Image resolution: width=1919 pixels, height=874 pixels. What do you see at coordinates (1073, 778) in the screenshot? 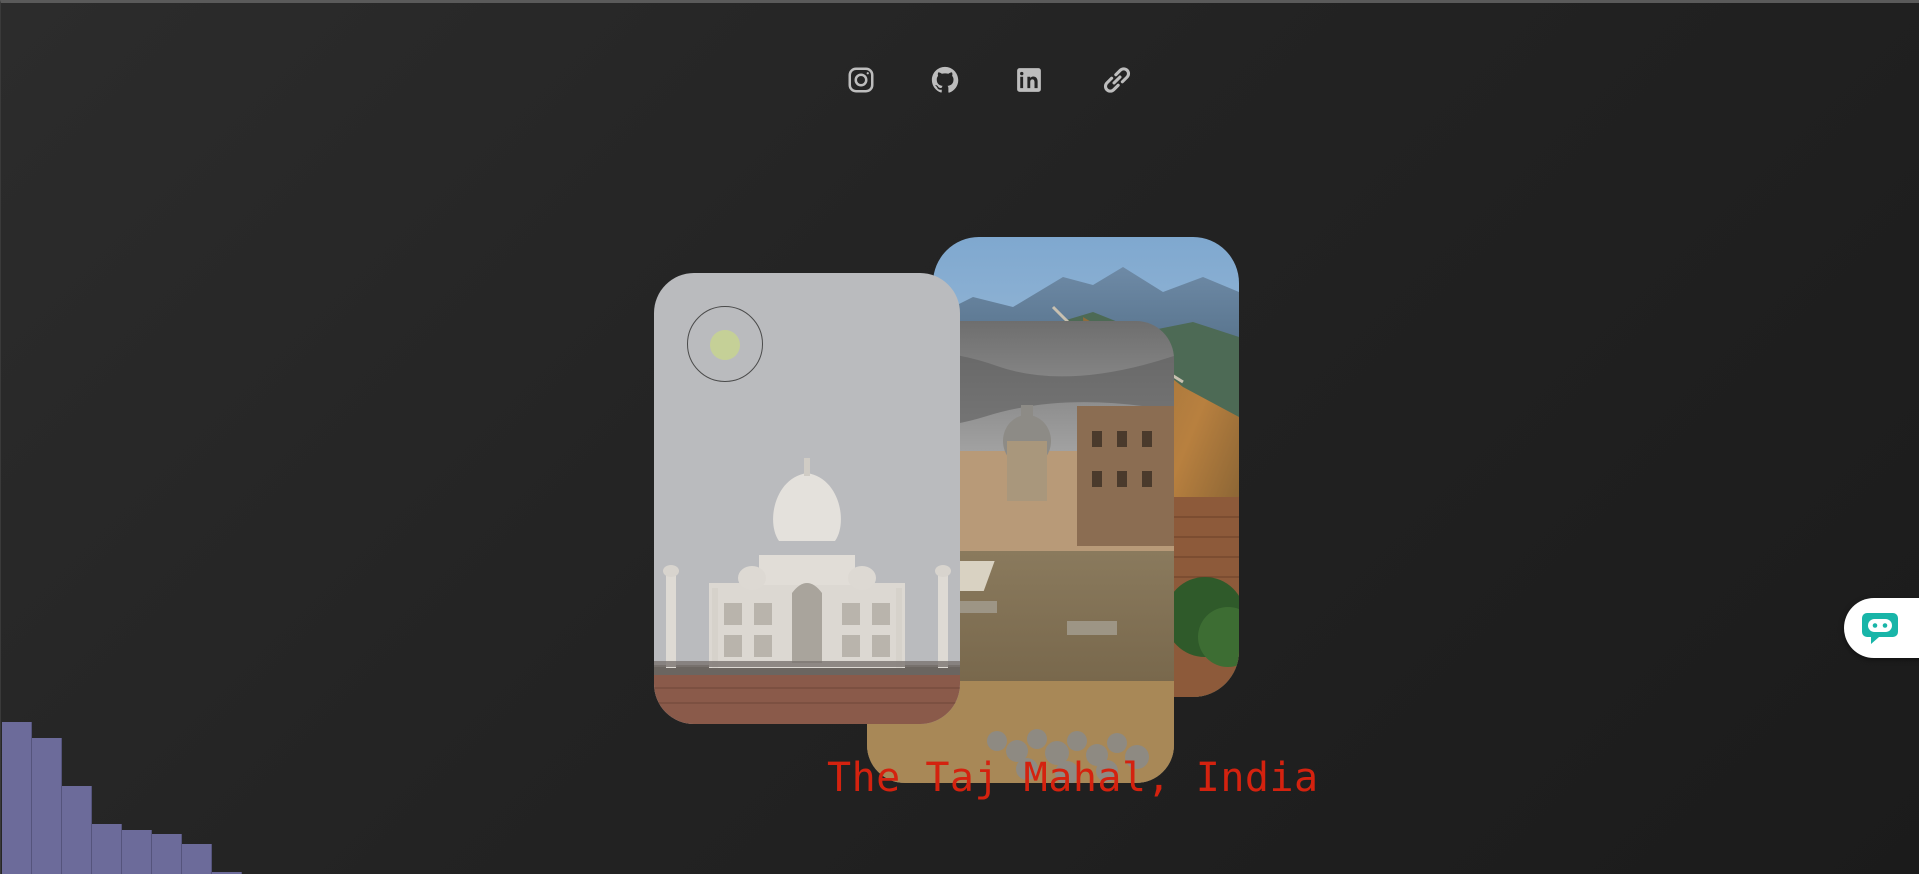
I see `gallery-caption: The Taj Mahal, India` at bounding box center [1073, 778].